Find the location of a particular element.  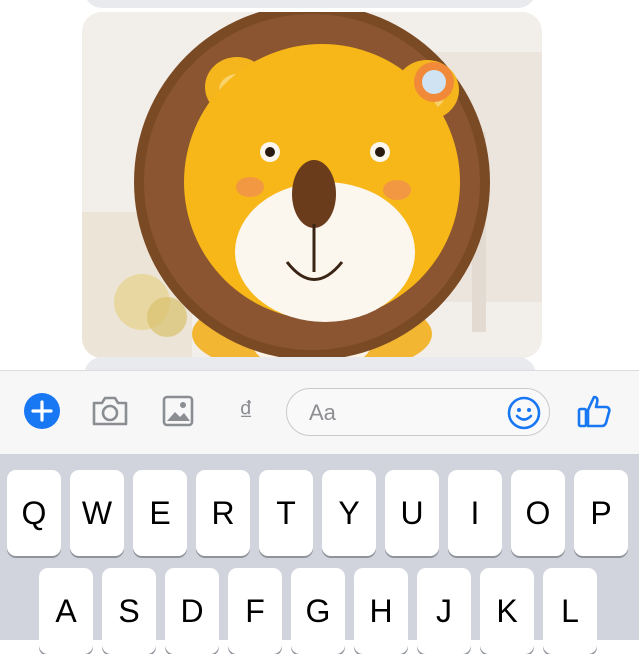

message-input is located at coordinates (404, 413).